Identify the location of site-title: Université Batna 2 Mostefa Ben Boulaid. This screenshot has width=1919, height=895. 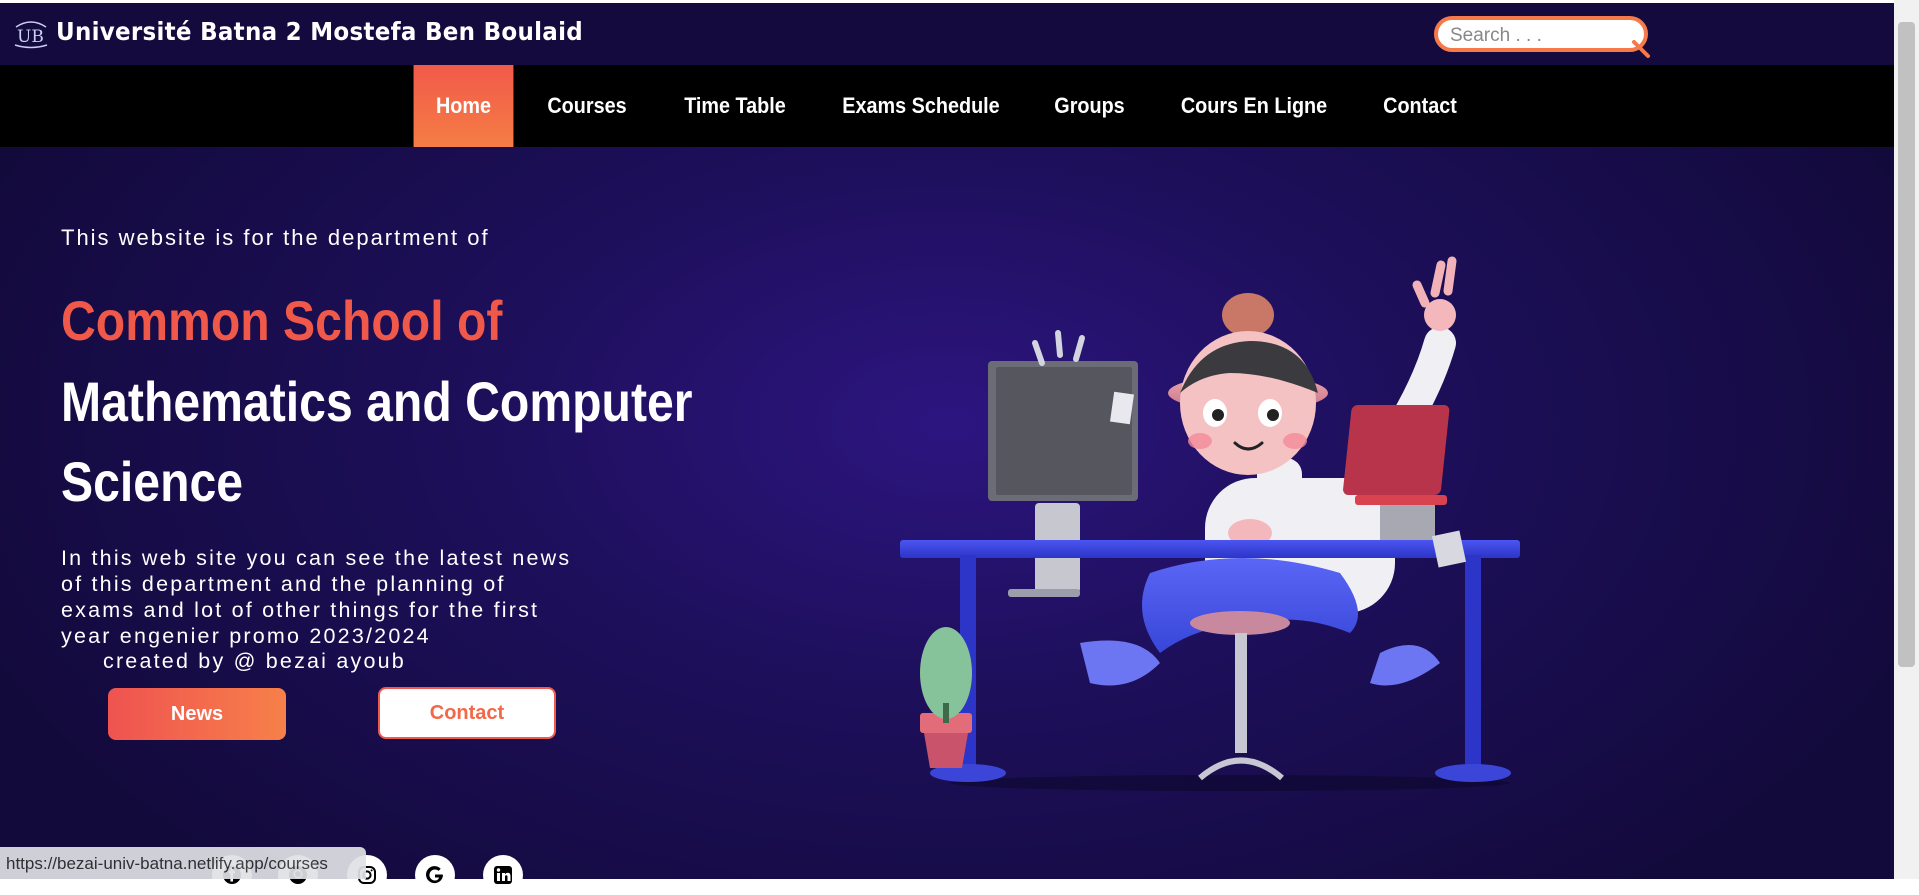
(319, 31).